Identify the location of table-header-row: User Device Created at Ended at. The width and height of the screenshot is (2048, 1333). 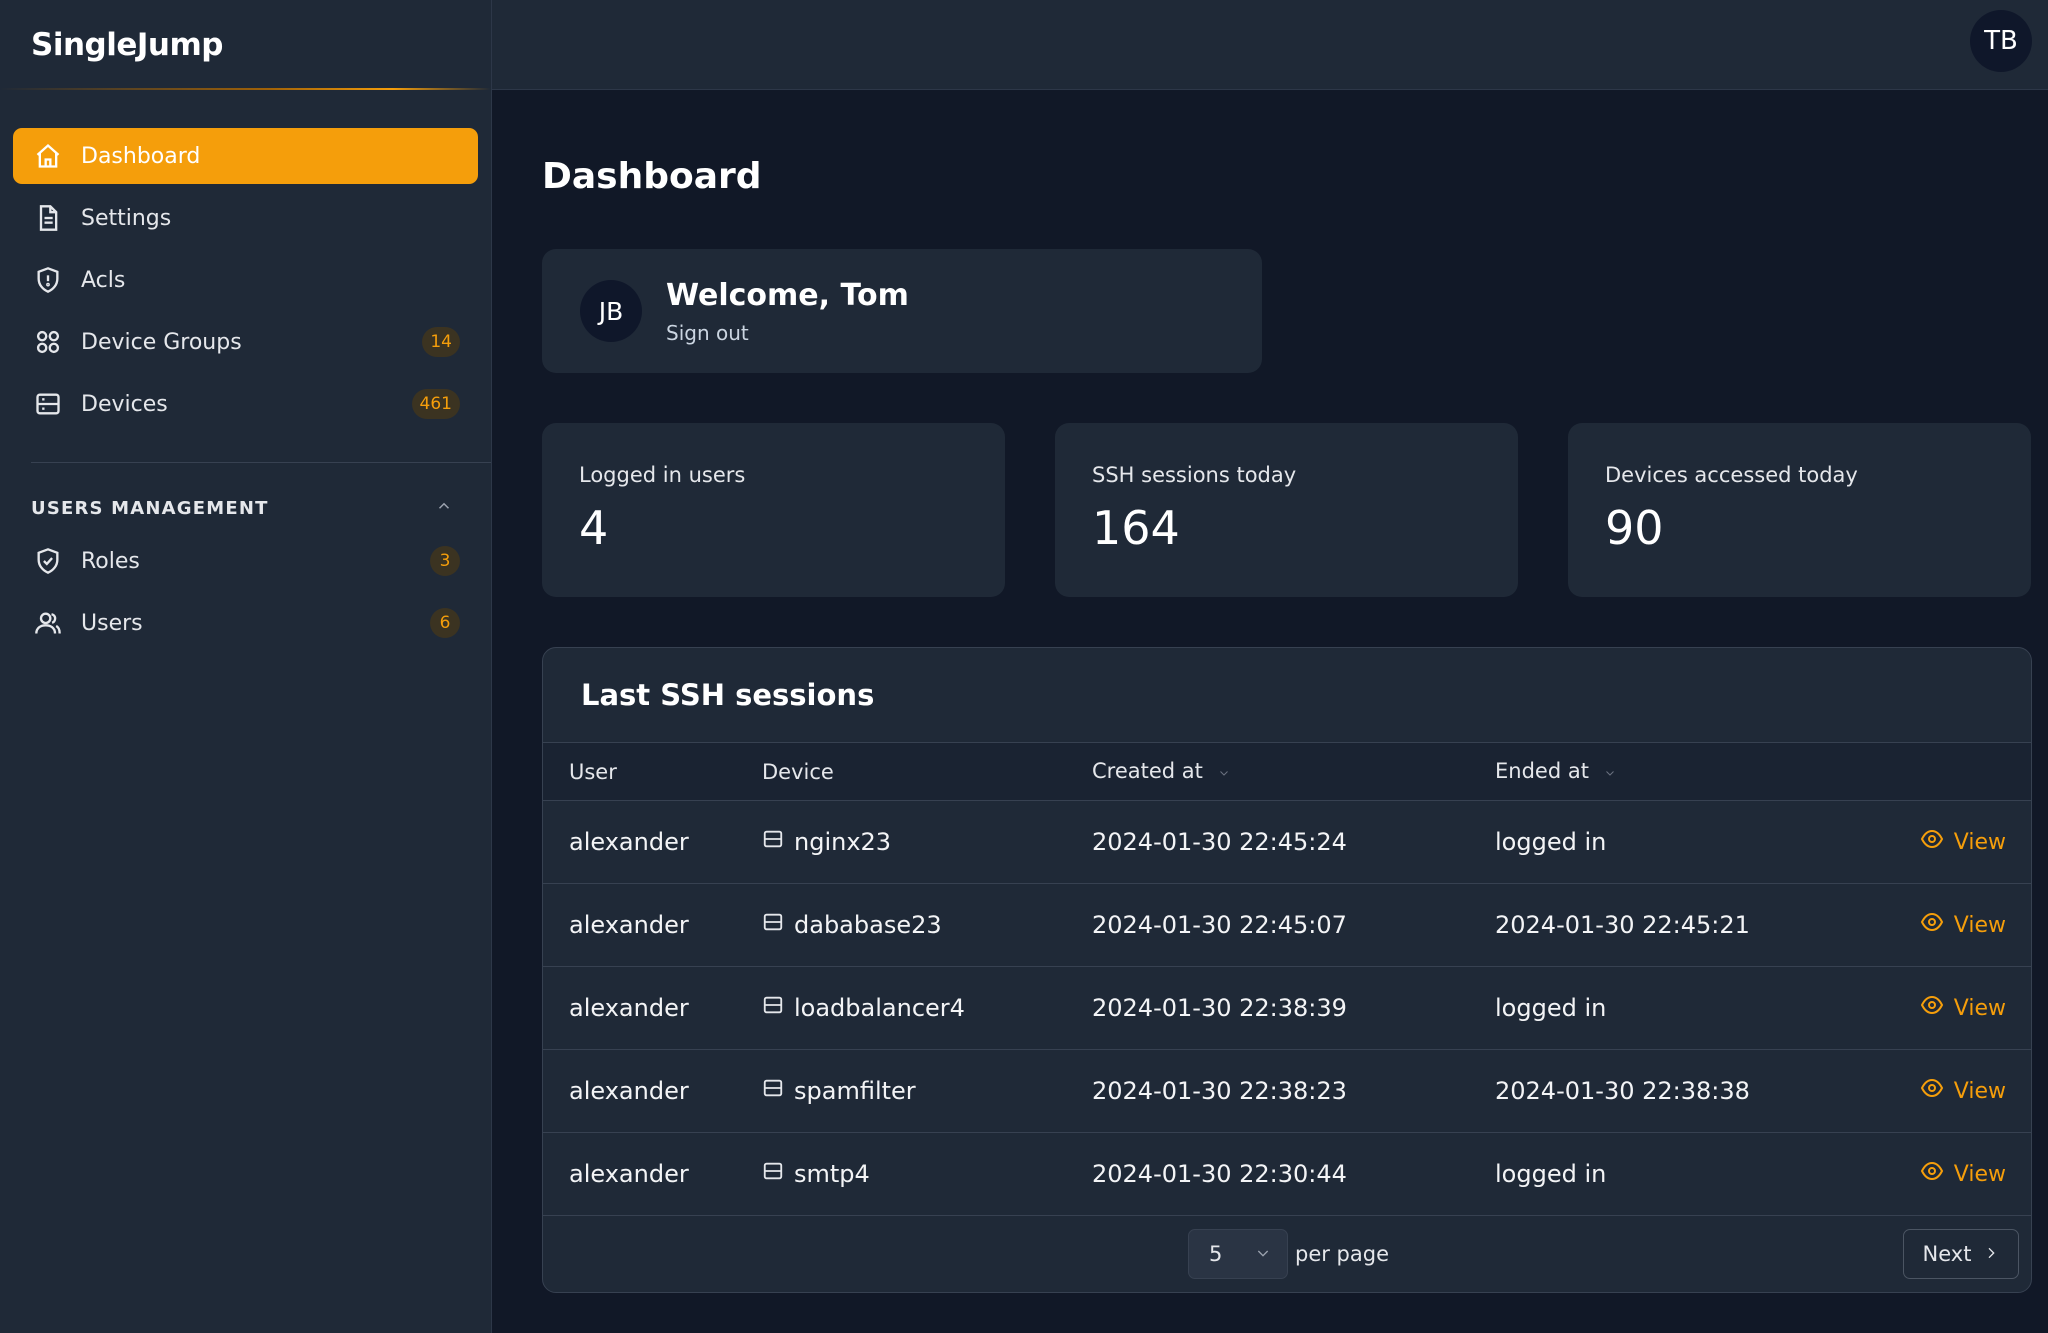
(1287, 771).